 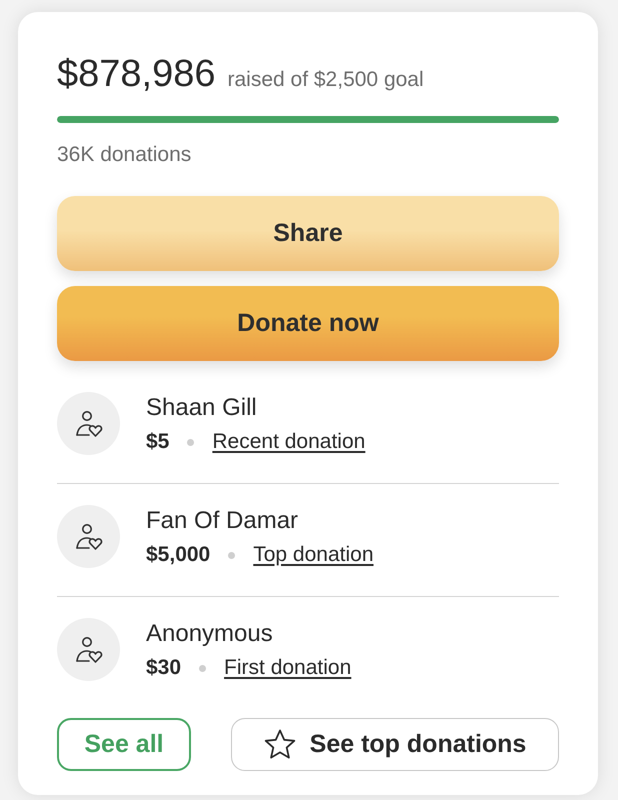 What do you see at coordinates (124, 155) in the screenshot?
I see `donations-count: 36K donations` at bounding box center [124, 155].